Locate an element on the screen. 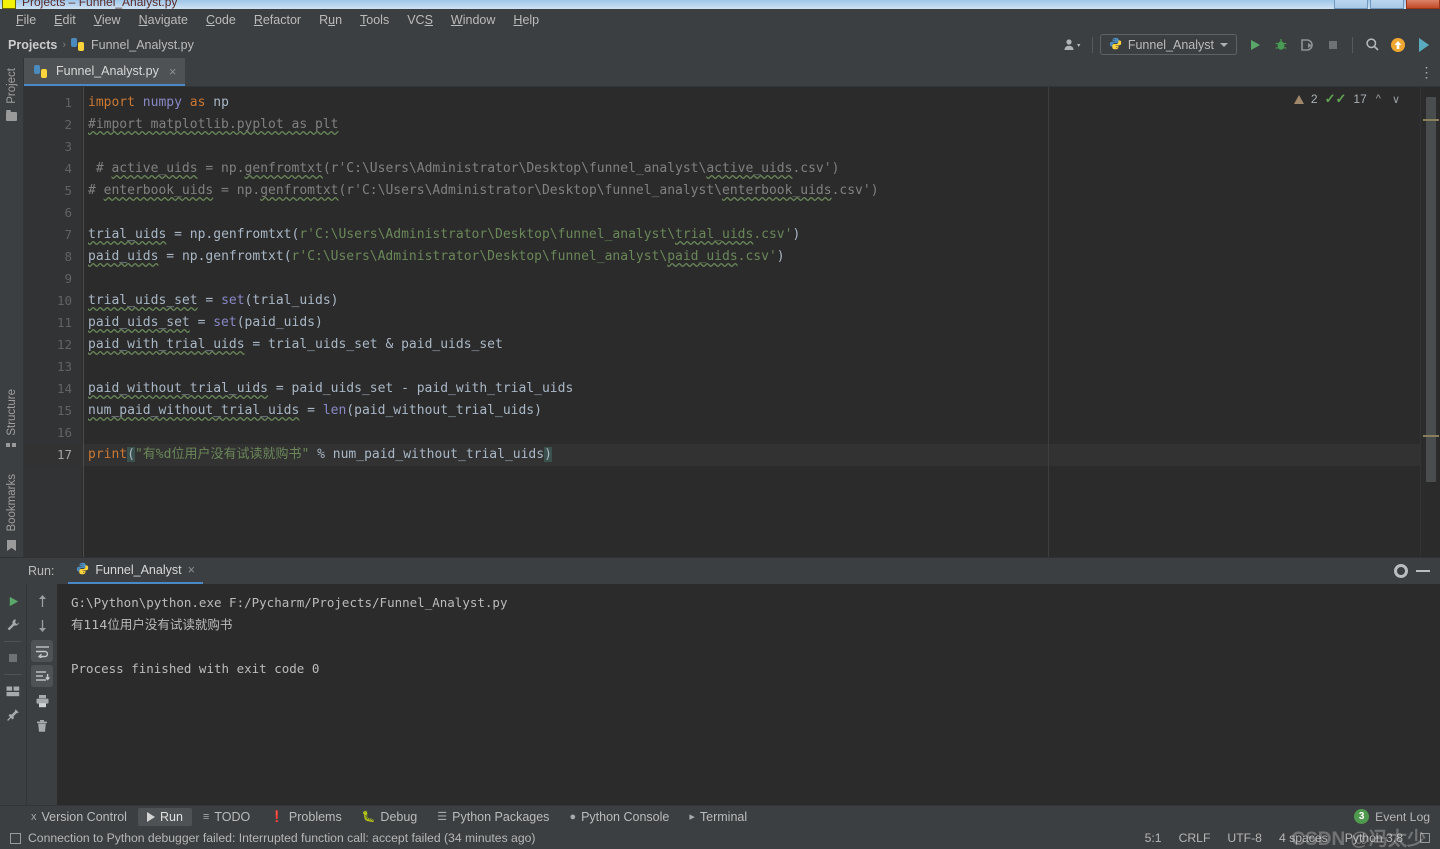 This screenshot has height=849, width=1440. editor-tab-funnel-analyst: Funnel_Analyst.py × is located at coordinates (105, 72).